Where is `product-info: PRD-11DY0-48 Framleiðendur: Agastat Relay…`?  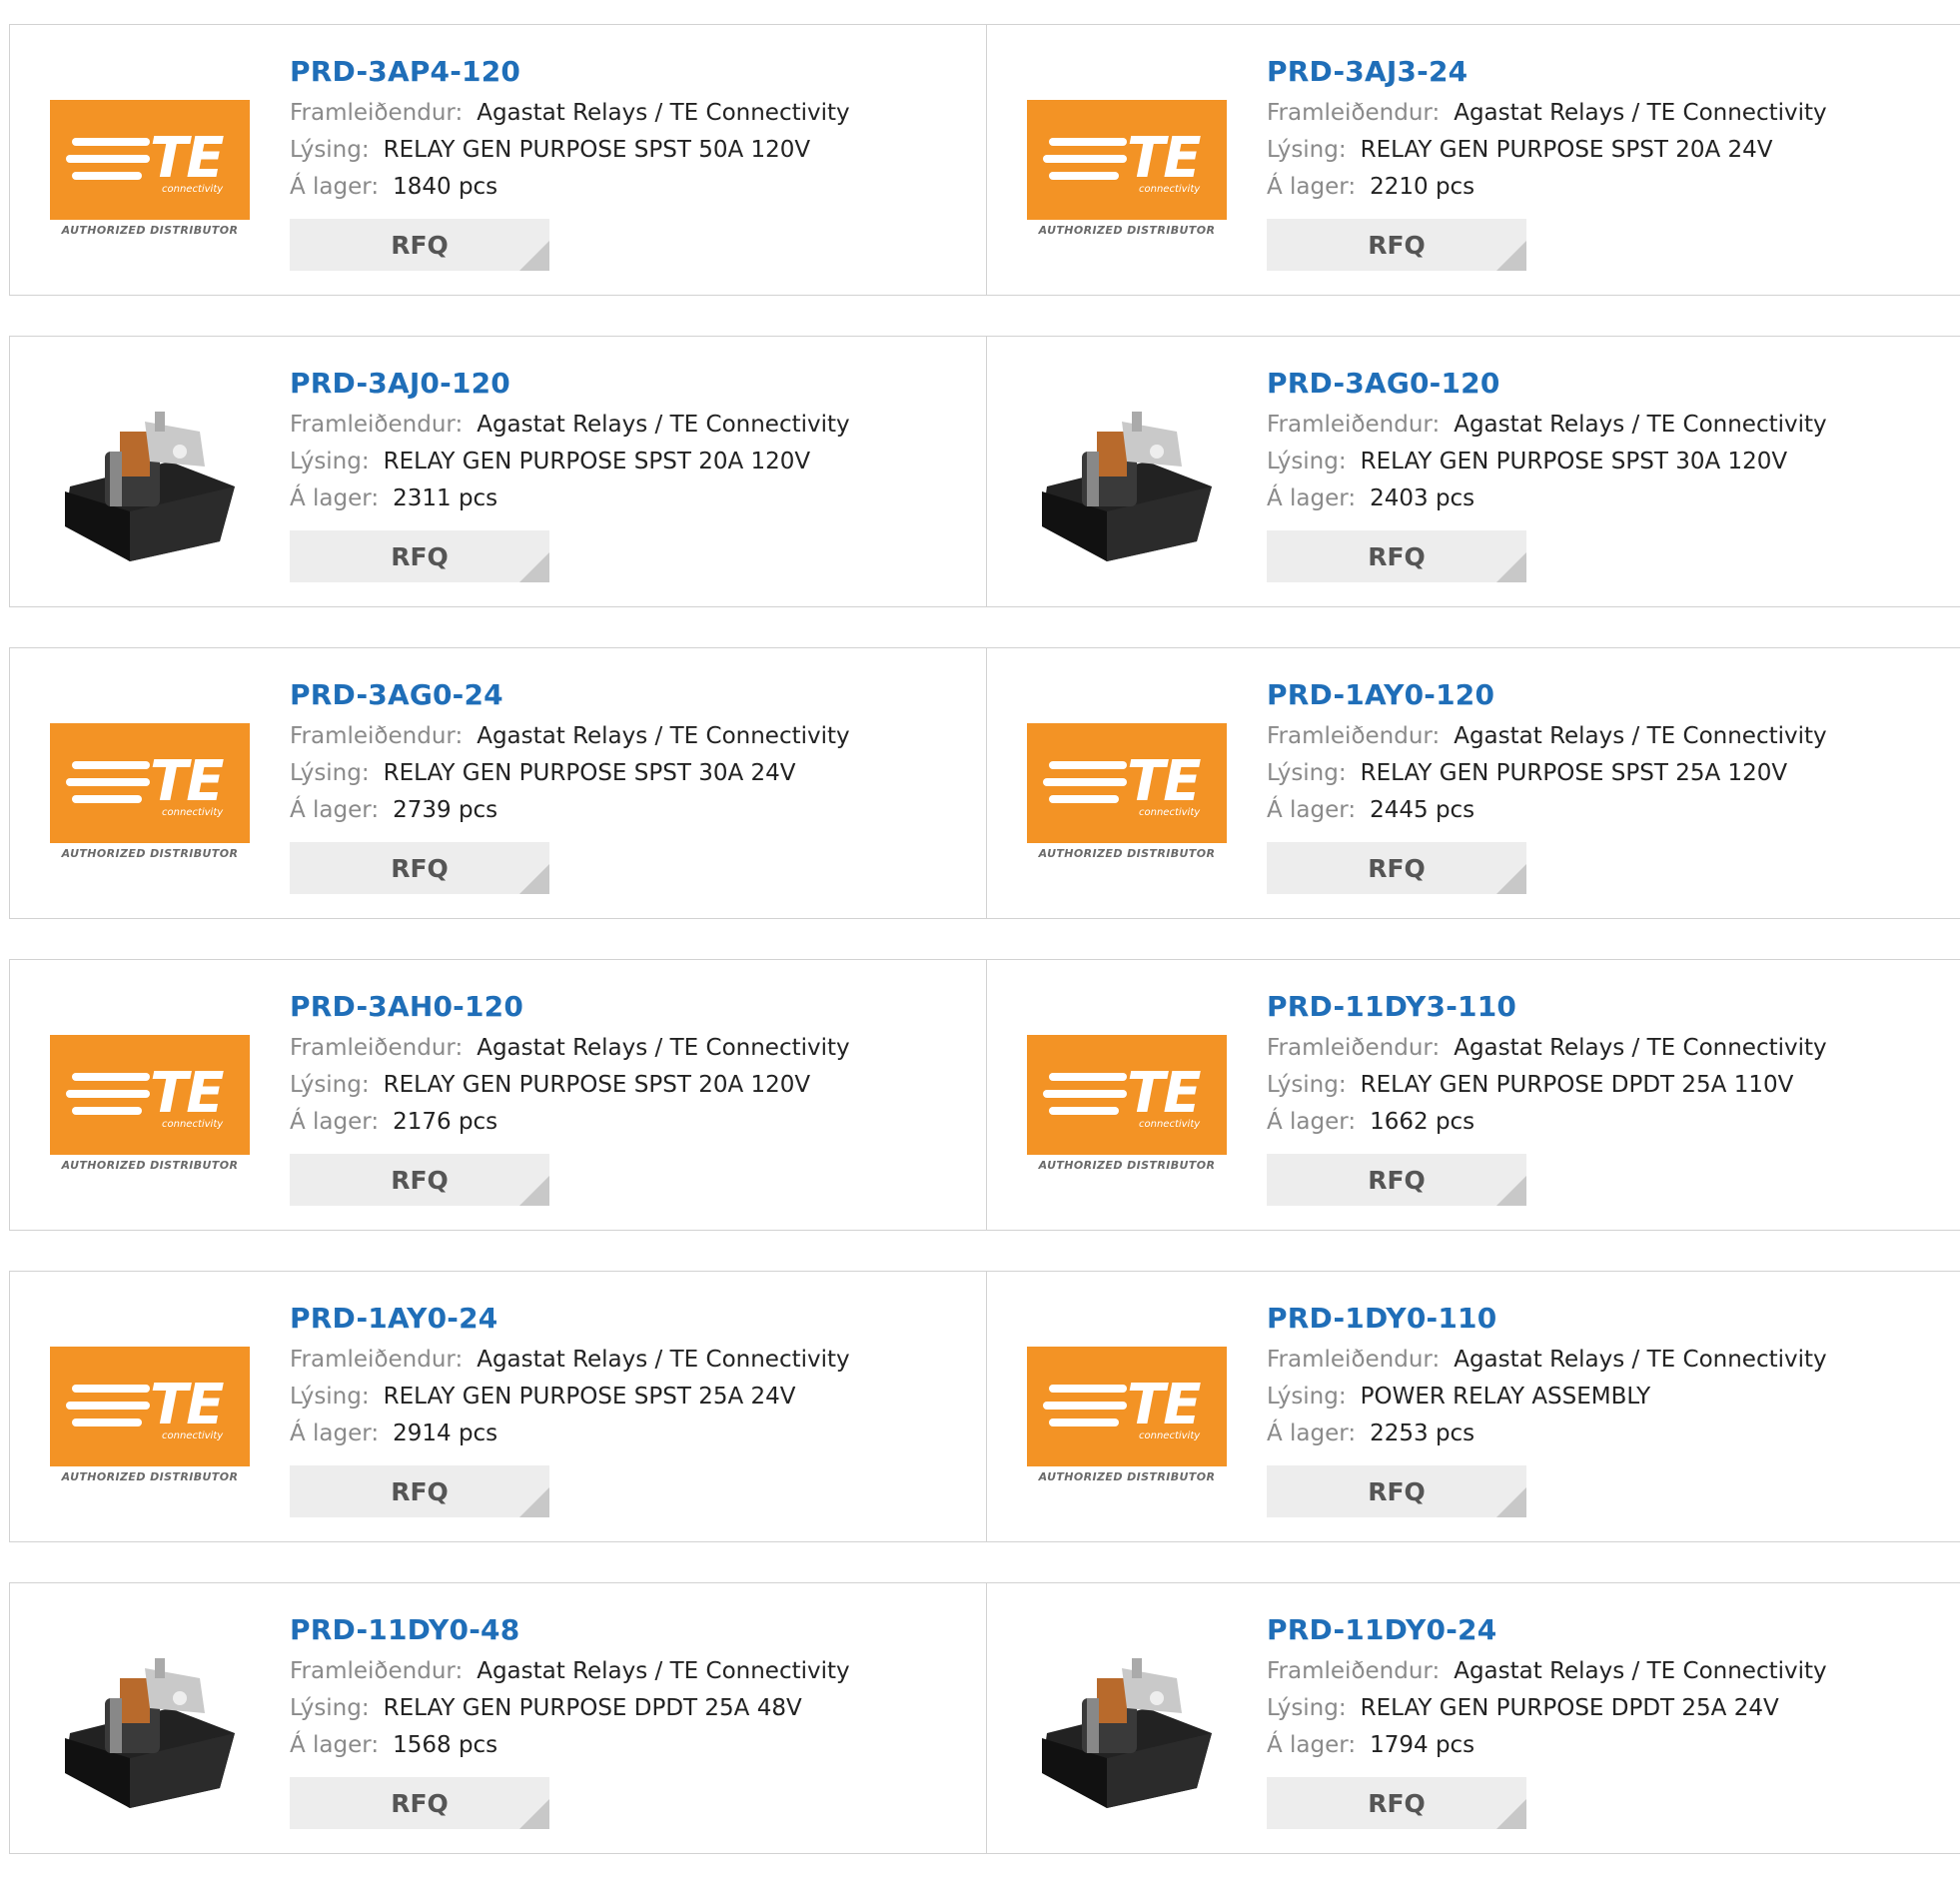 product-info: PRD-11DY0-48 Framleiðendur: Agastat Relay… is located at coordinates (570, 1721).